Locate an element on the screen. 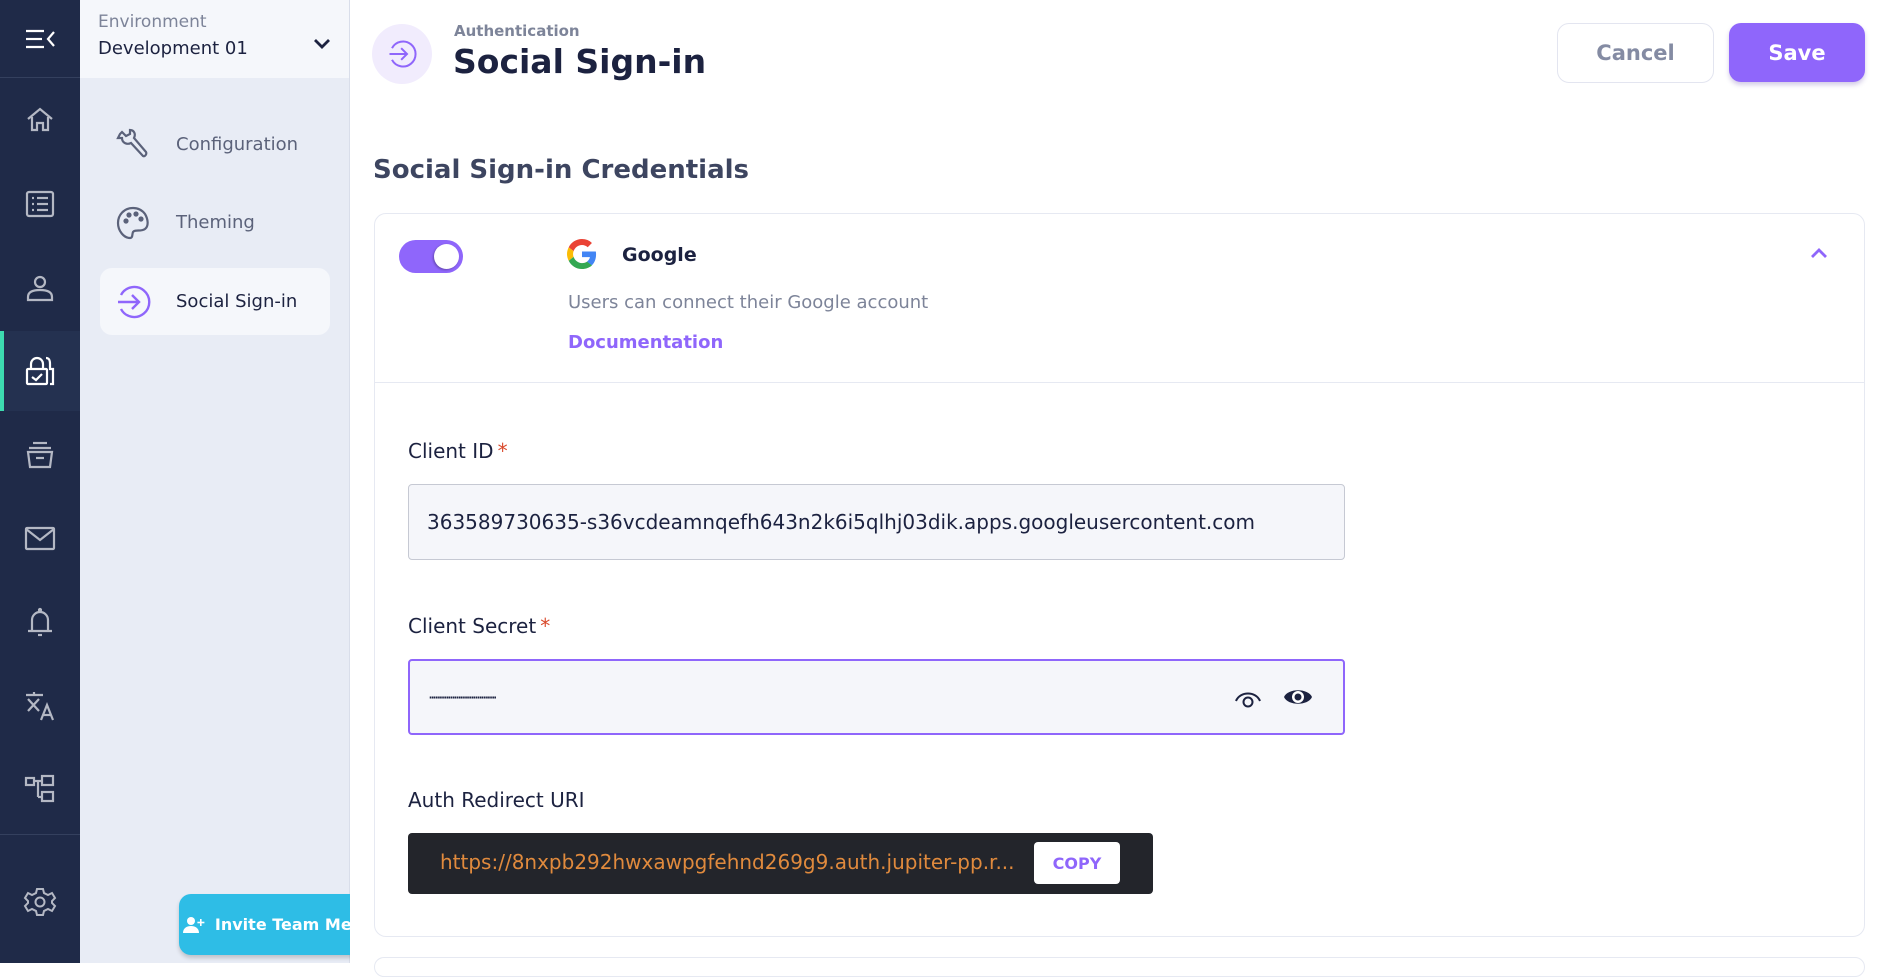 Image resolution: width=1883 pixels, height=977 pixels. client-secret-value: ································ is located at coordinates (463, 697).